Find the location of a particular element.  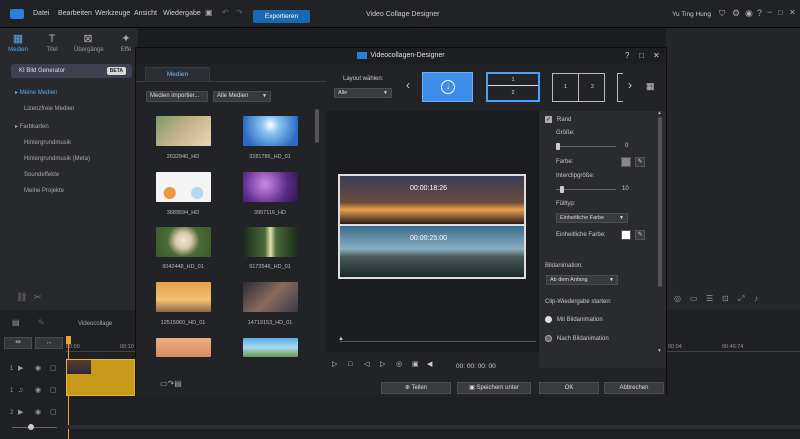

tree-item-background-music-meta: Hintergrundmusik (Meta) is located at coordinates (57, 159).